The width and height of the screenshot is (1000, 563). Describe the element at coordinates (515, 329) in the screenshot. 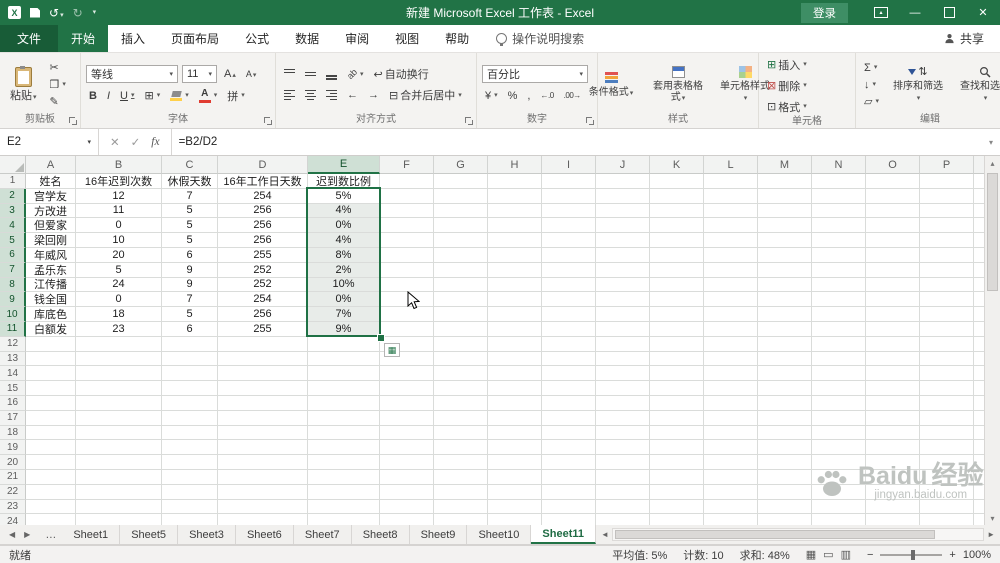

I see `cell-H11` at that location.